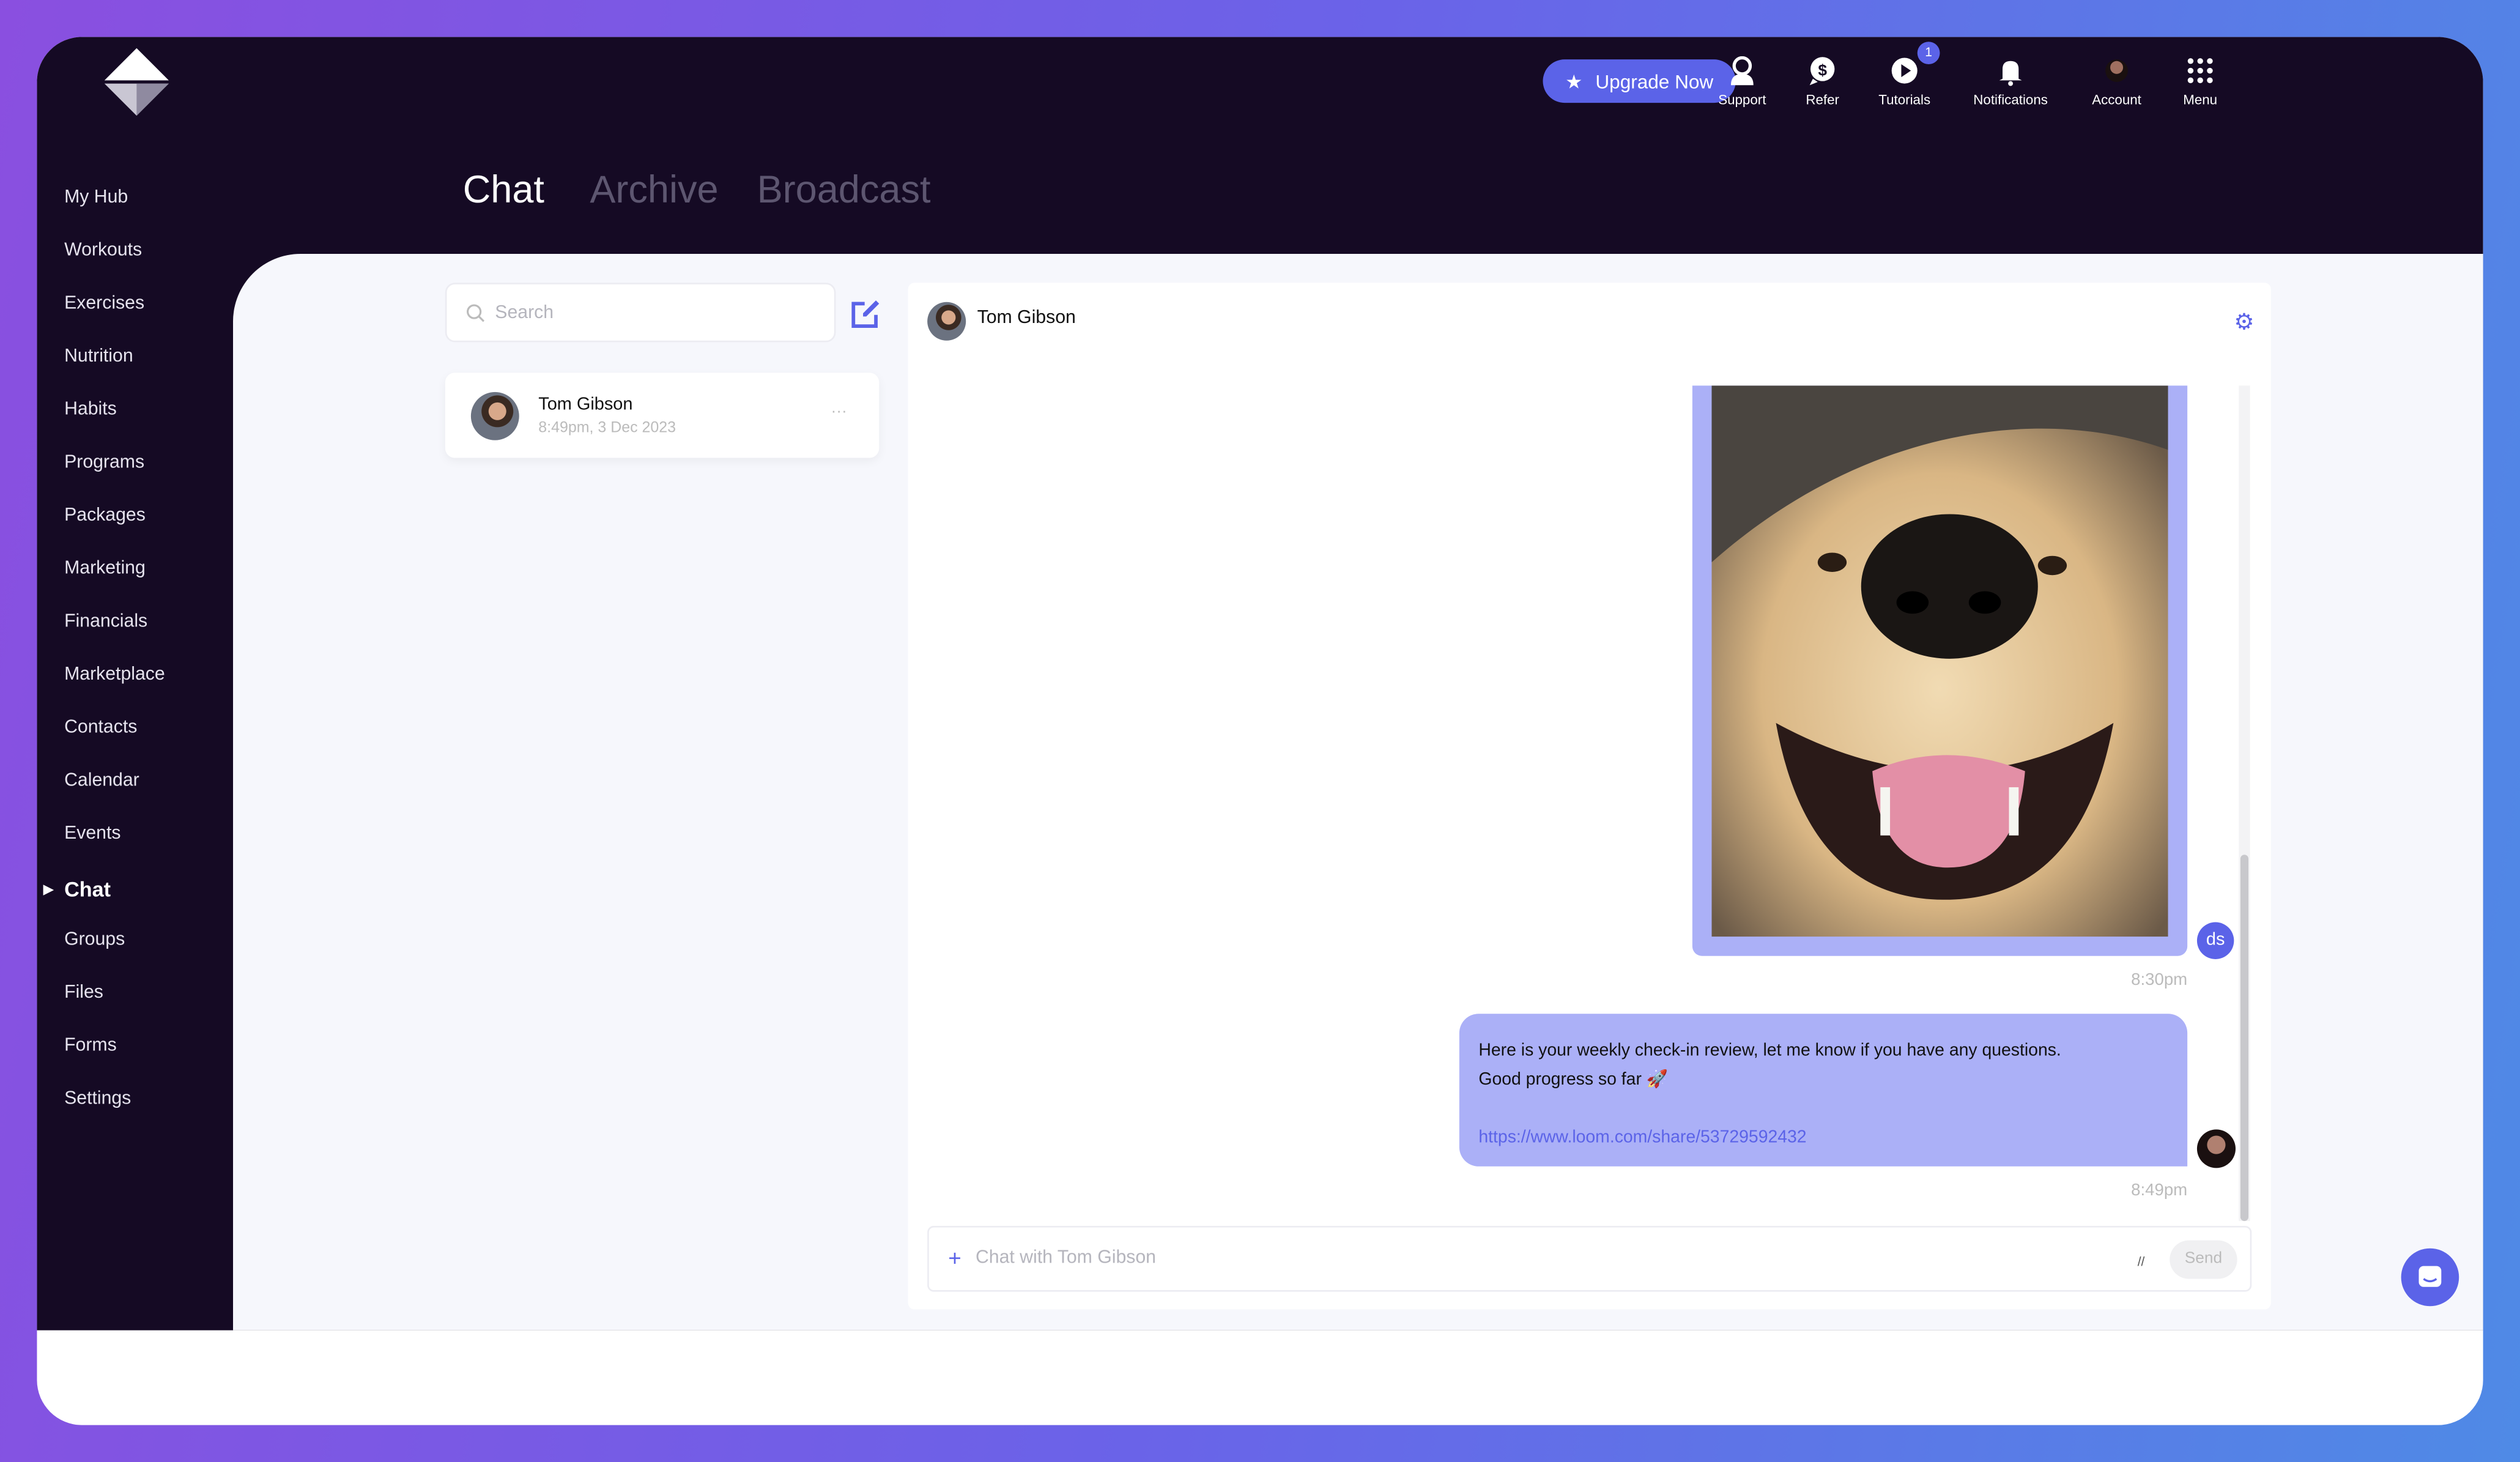 This screenshot has width=2520, height=1462. Describe the element at coordinates (77, 889) in the screenshot. I see `sidebar-item-chat: ▶ Chat` at that location.